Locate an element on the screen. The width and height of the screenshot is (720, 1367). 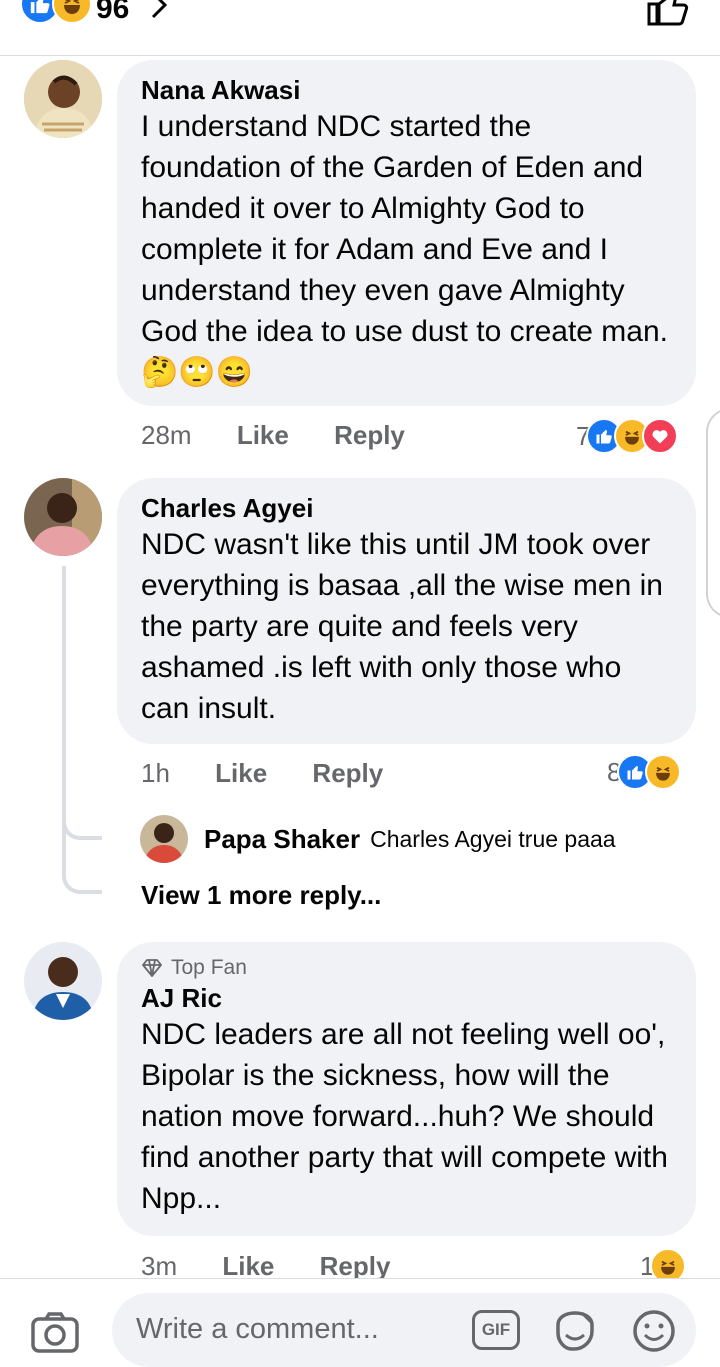
comment-composer: Write a comment... GIF is located at coordinates (360, 1322).